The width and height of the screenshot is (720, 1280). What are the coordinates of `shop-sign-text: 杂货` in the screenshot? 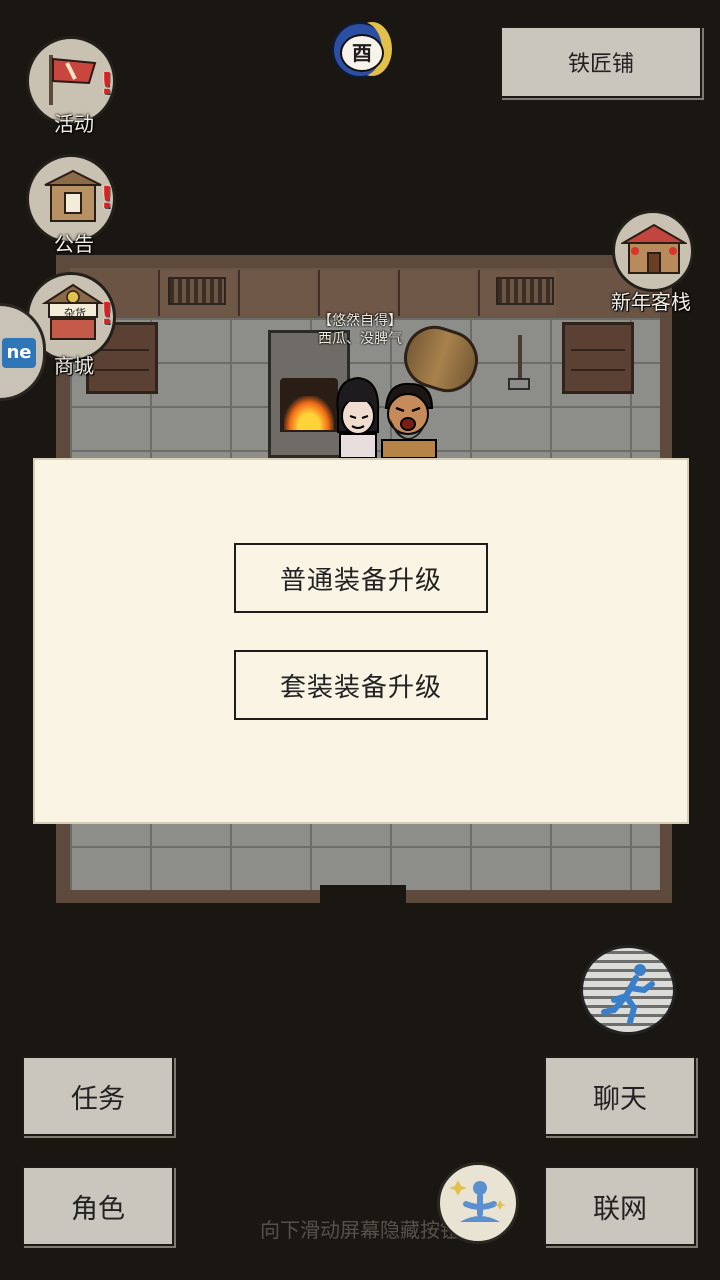 It's located at (75, 313).